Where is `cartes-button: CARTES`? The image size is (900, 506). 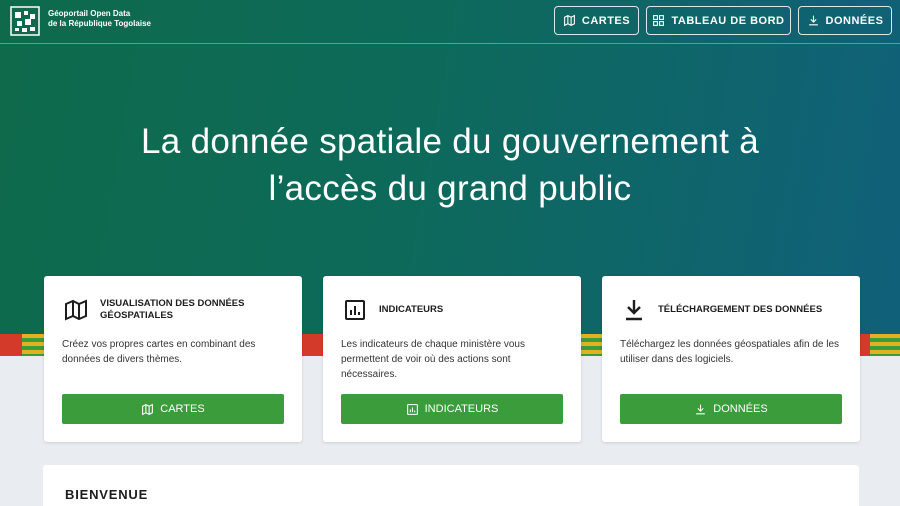
cartes-button: CARTES is located at coordinates (173, 409).